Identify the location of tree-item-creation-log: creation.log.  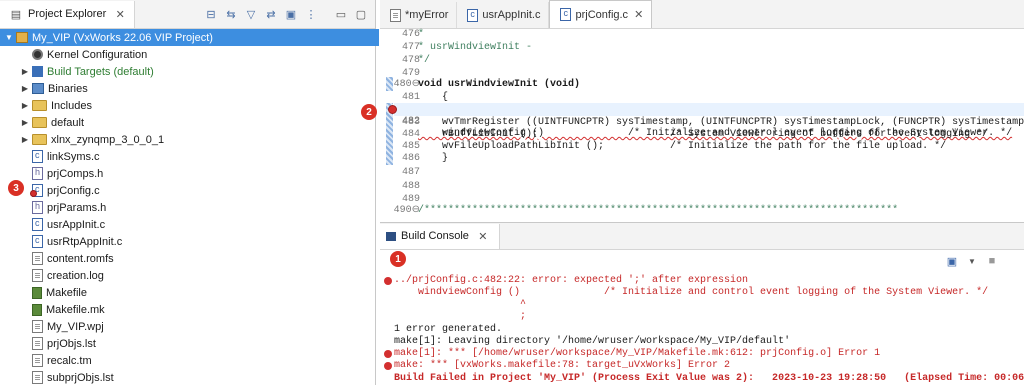
(62, 275).